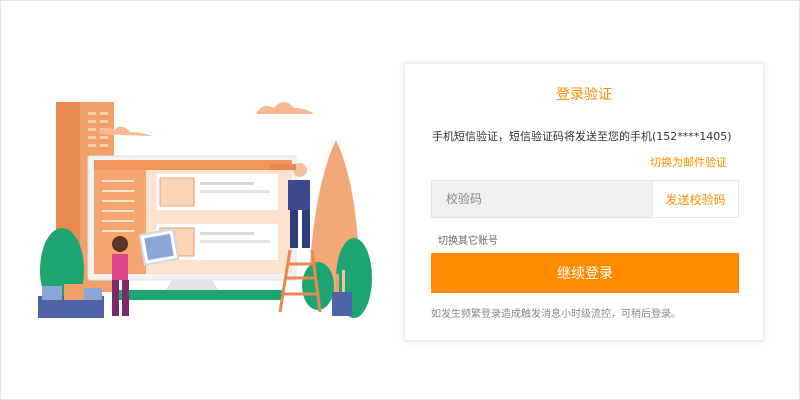 The height and width of the screenshot is (400, 800). What do you see at coordinates (542, 199) in the screenshot?
I see `verification-code-input` at bounding box center [542, 199].